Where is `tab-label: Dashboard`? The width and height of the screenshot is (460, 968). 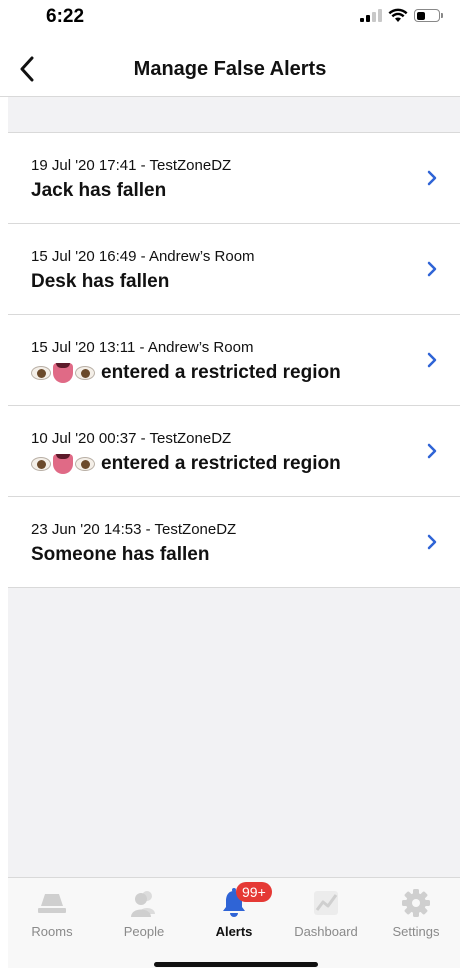 tab-label: Dashboard is located at coordinates (326, 931).